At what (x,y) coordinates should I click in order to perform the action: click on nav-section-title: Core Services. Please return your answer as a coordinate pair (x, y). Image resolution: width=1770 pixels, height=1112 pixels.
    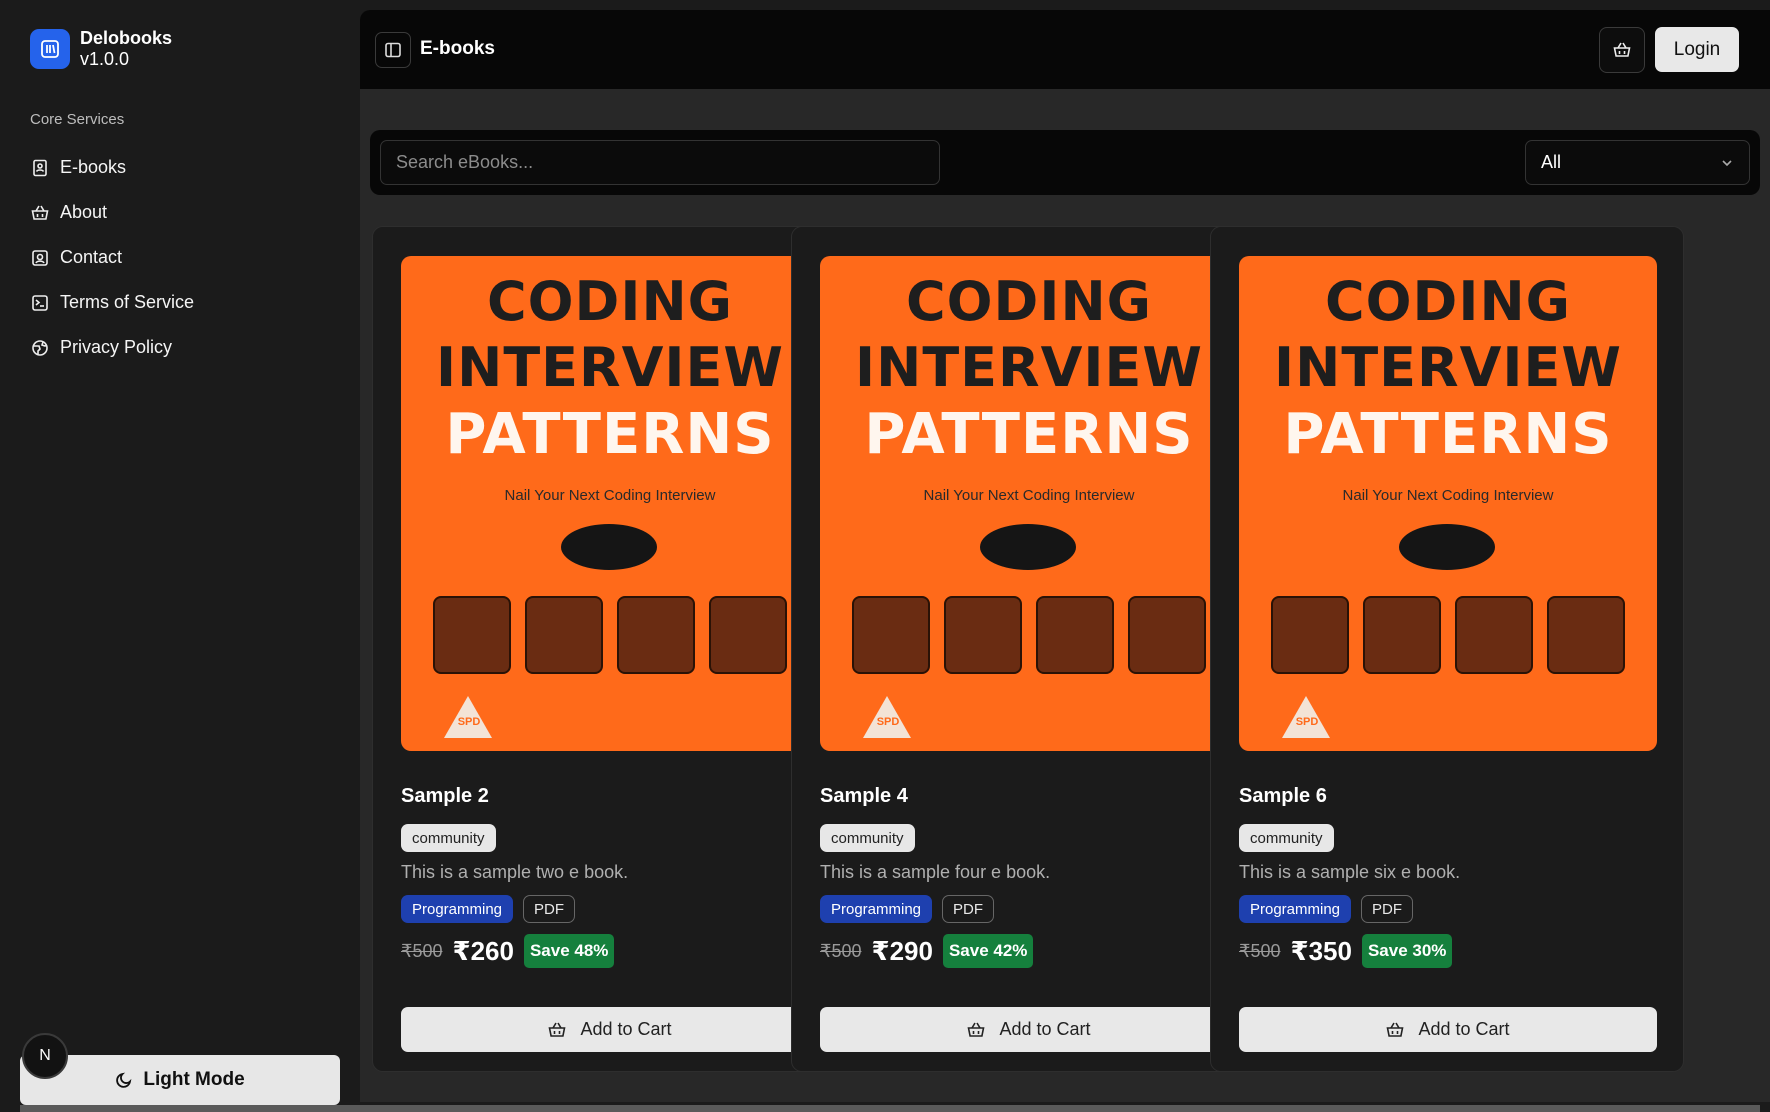
    Looking at the image, I should click on (77, 119).